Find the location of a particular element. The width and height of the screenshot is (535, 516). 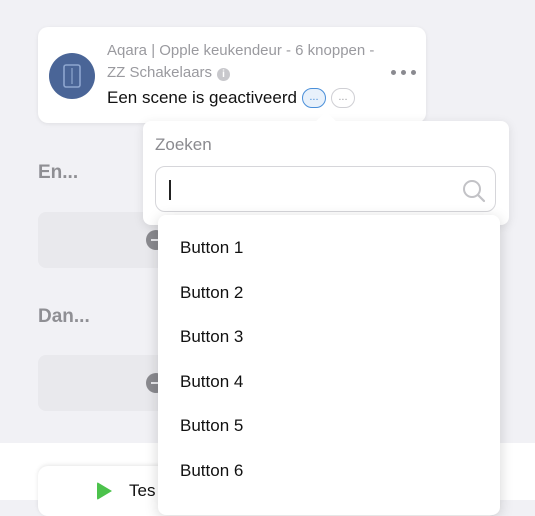

option-item: Button 4 is located at coordinates (329, 382).